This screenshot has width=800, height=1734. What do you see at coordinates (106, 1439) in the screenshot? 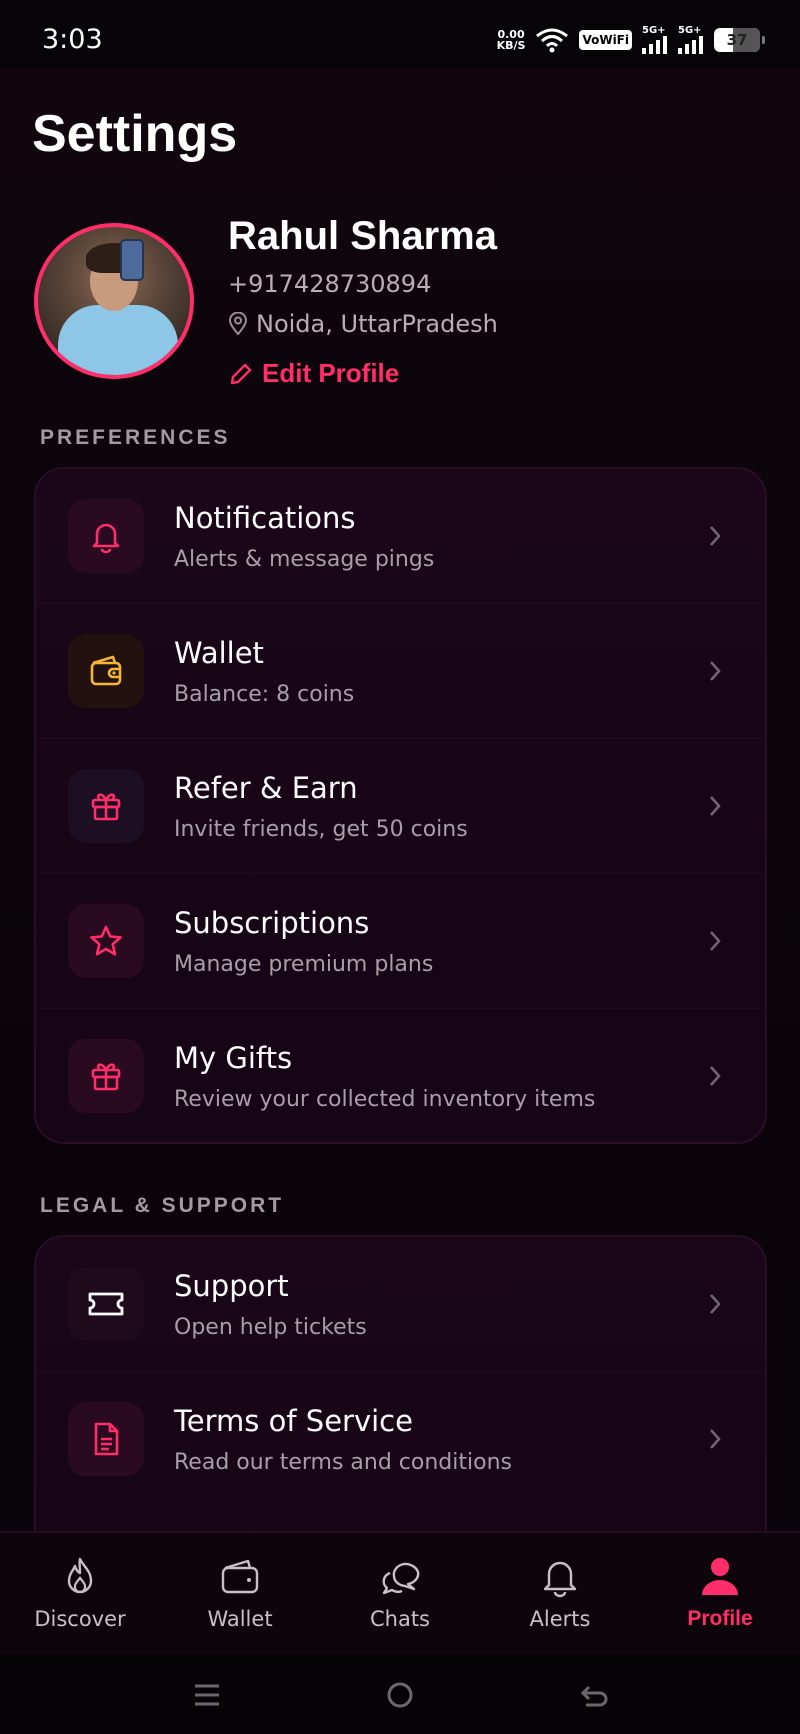
I see `document-icon` at bounding box center [106, 1439].